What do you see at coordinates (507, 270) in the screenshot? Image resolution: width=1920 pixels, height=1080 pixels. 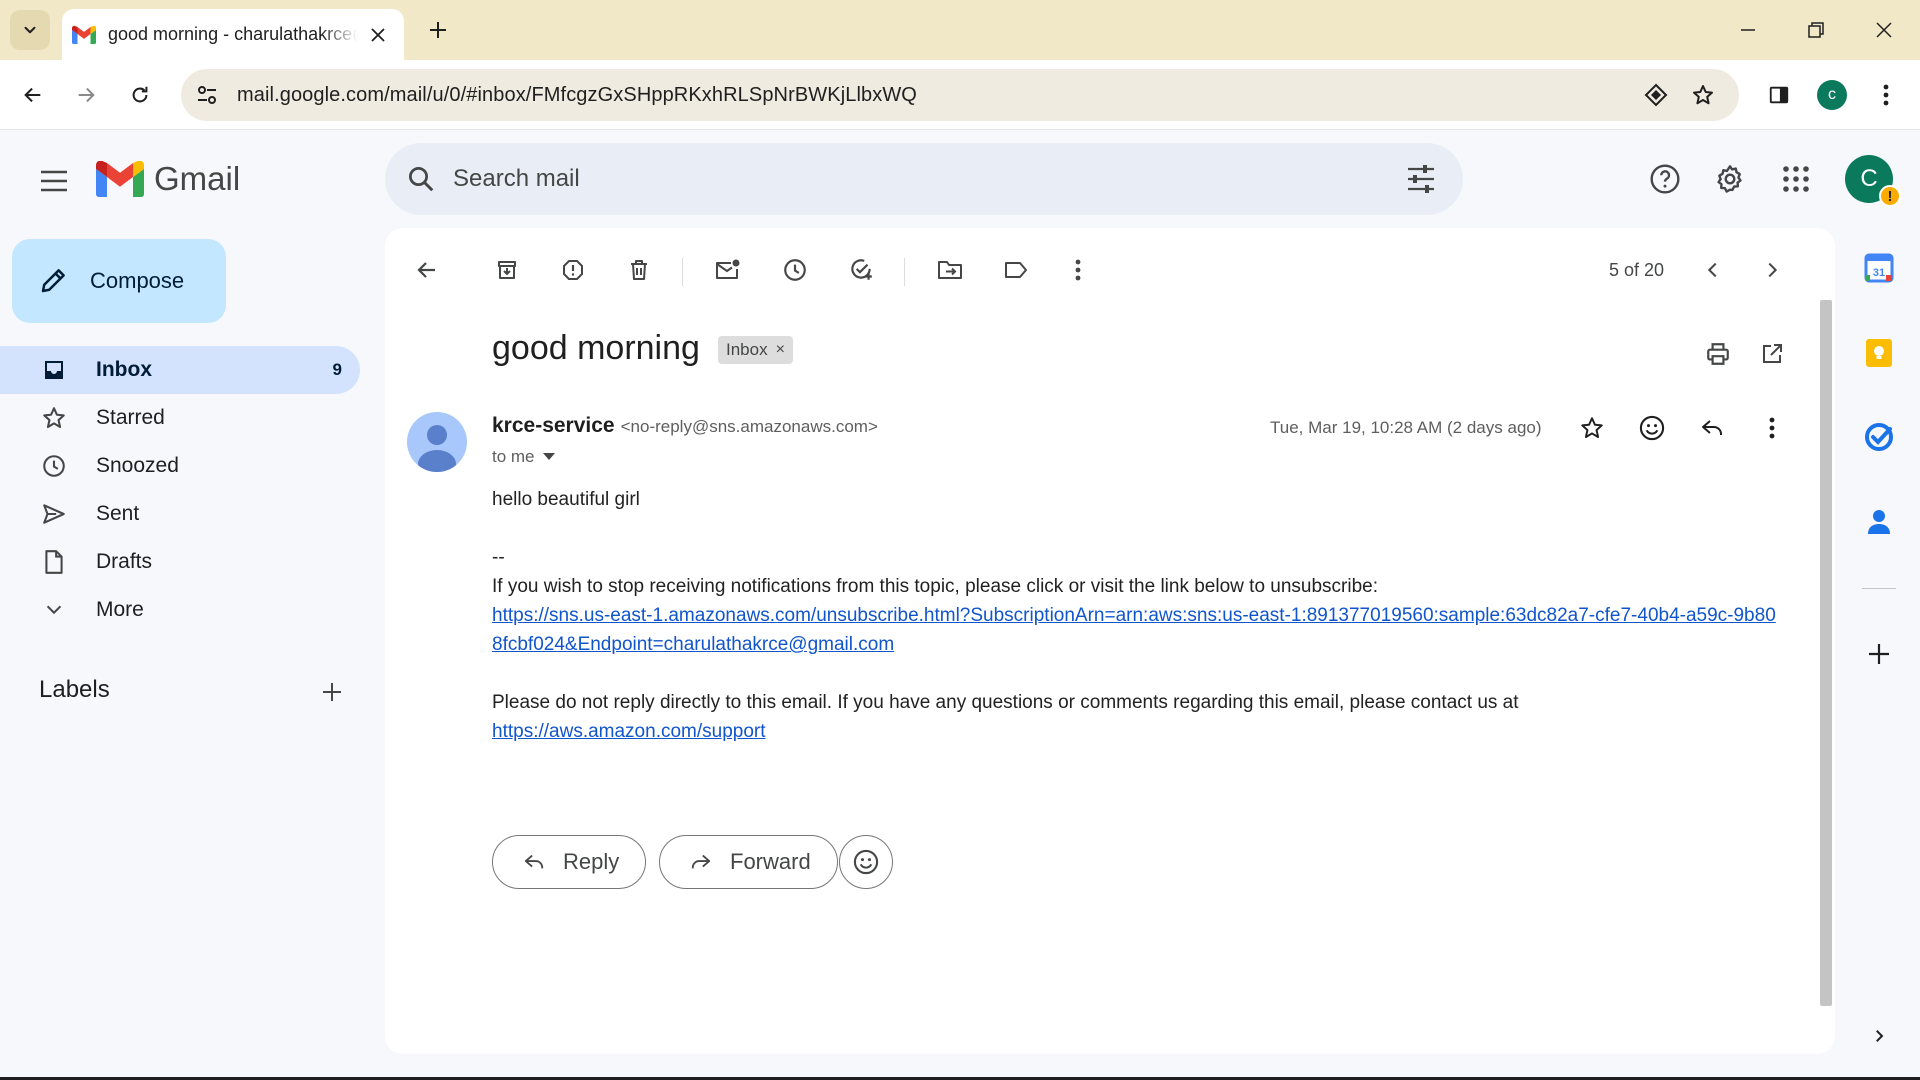 I see `archive-button` at bounding box center [507, 270].